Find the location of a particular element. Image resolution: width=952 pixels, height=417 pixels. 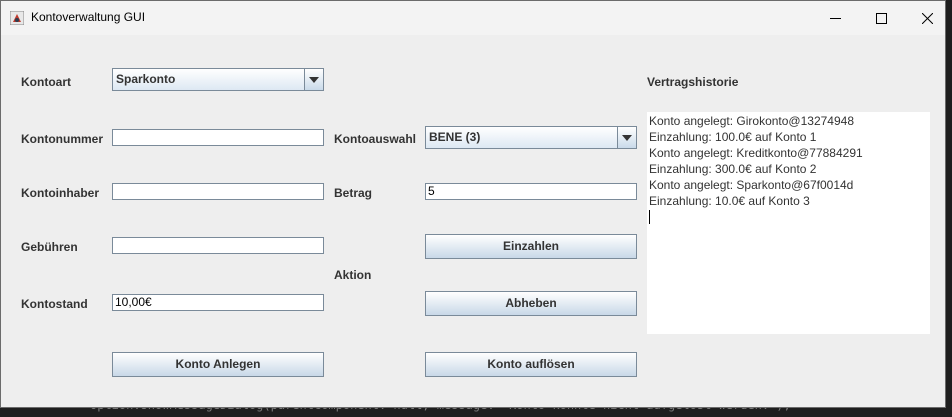

aktion-label: Aktion is located at coordinates (353, 275).